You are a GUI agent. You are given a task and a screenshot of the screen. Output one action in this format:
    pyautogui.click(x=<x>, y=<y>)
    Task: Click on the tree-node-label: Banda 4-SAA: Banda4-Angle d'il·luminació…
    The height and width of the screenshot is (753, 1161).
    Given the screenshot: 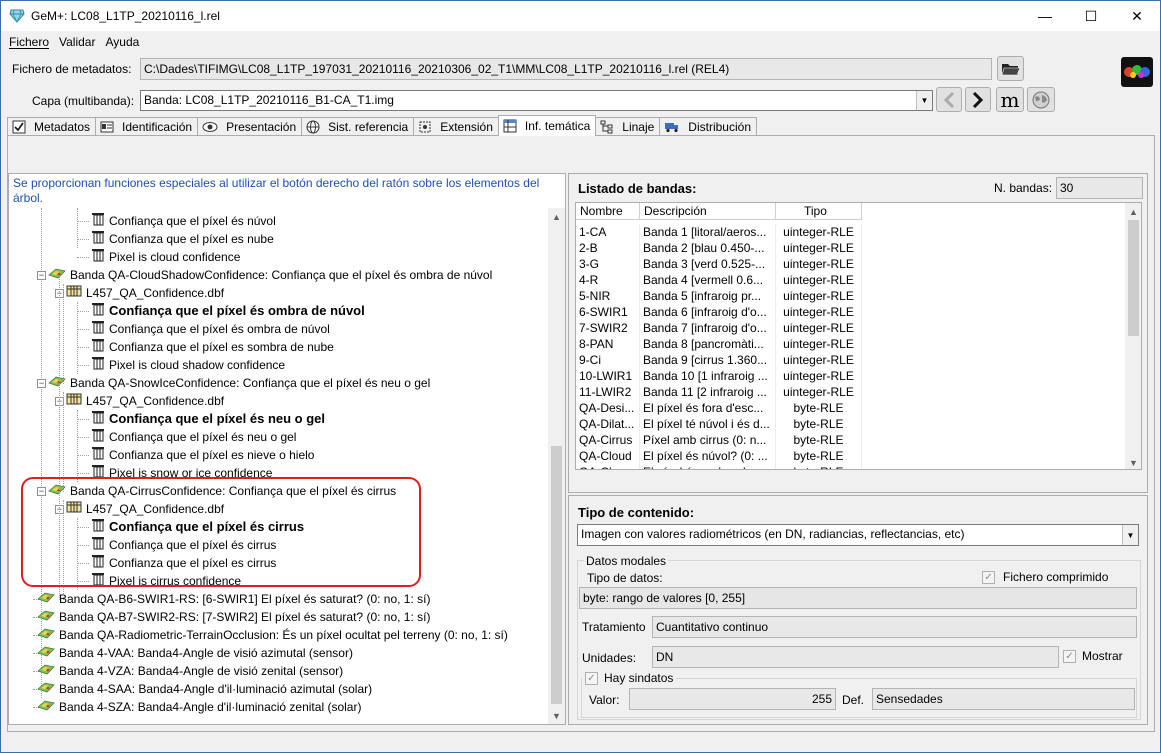 What is the action you would take?
    pyautogui.click(x=216, y=689)
    